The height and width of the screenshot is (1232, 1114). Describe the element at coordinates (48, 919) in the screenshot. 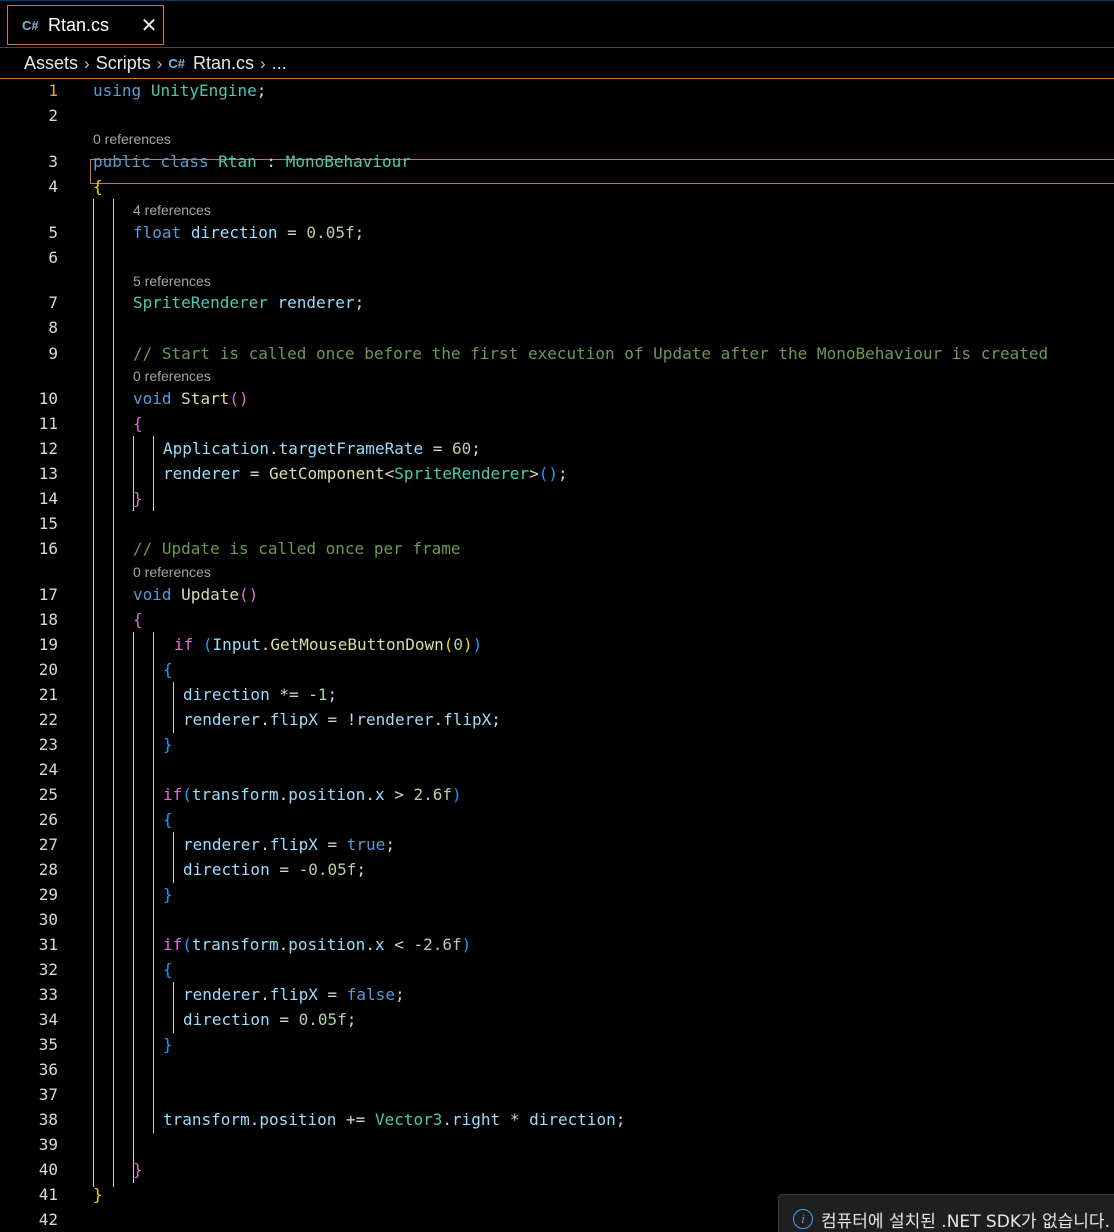

I see `line-number: 30` at that location.